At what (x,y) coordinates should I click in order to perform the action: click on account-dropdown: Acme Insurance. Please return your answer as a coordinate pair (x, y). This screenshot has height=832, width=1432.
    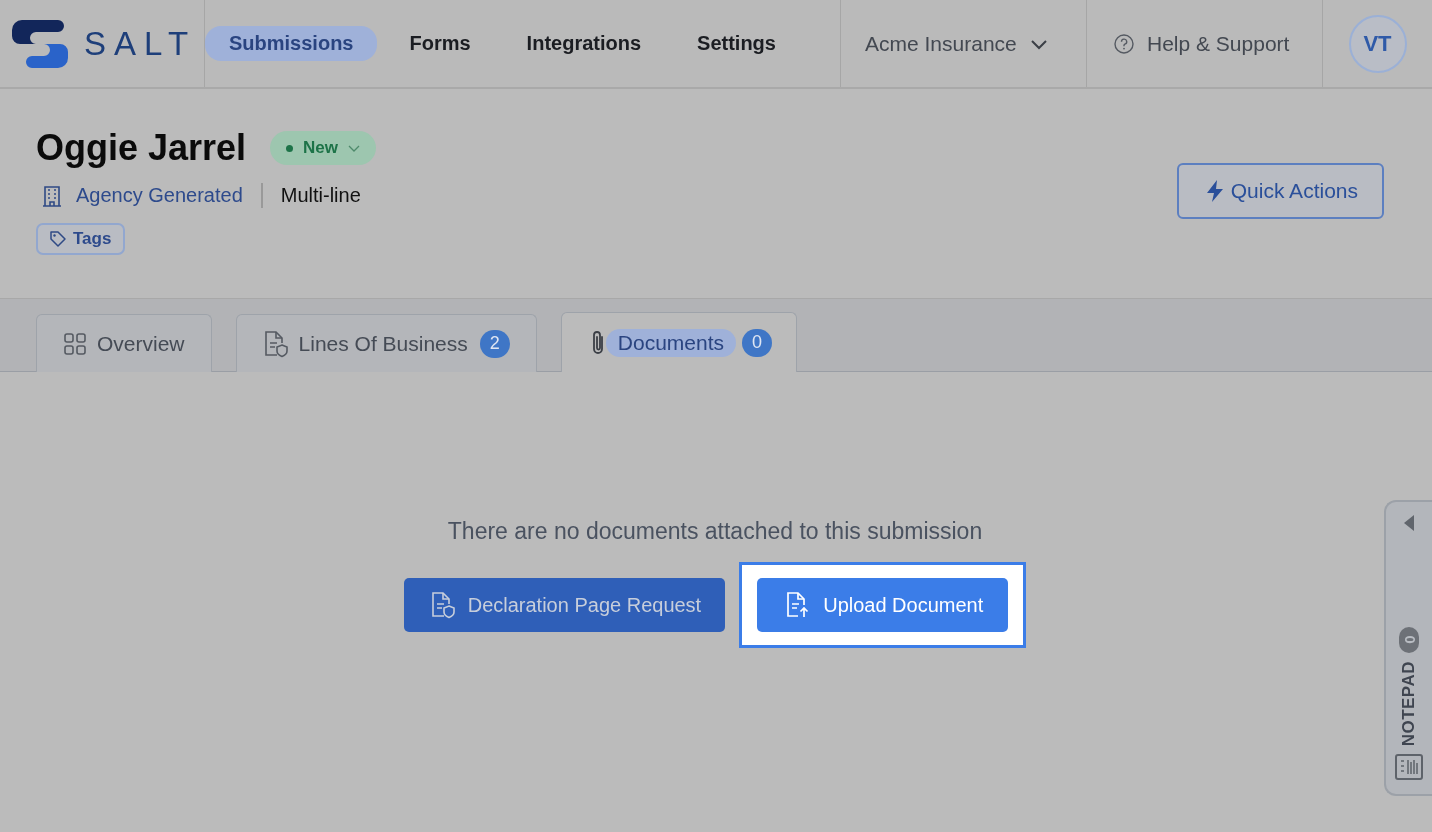
    Looking at the image, I should click on (957, 43).